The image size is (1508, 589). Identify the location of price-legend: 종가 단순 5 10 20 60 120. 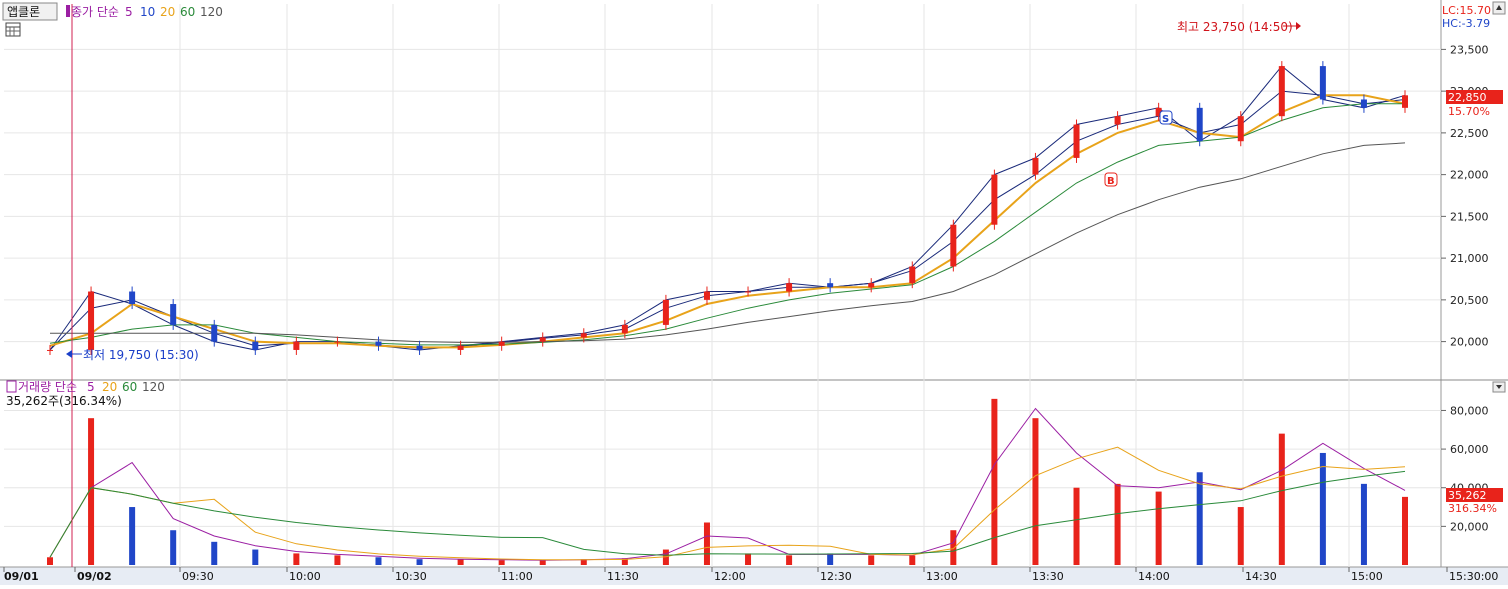
(144, 12).